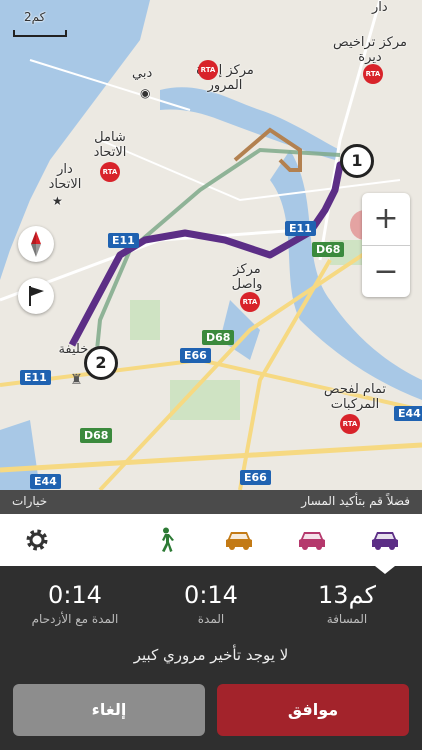  I want to click on landmark-star-icon: ★, so click(57, 201).